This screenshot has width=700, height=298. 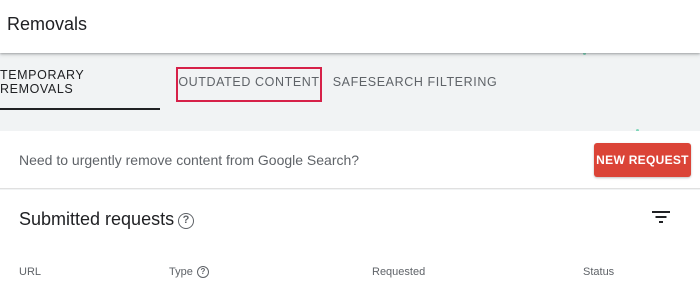 What do you see at coordinates (30, 272) in the screenshot?
I see `column-header-url: URL` at bounding box center [30, 272].